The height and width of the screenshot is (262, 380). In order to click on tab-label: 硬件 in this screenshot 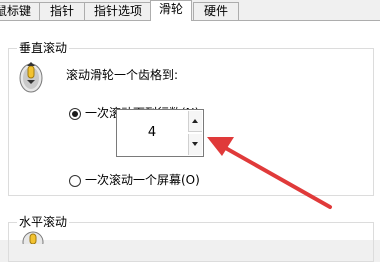, I will do `click(215, 11)`.